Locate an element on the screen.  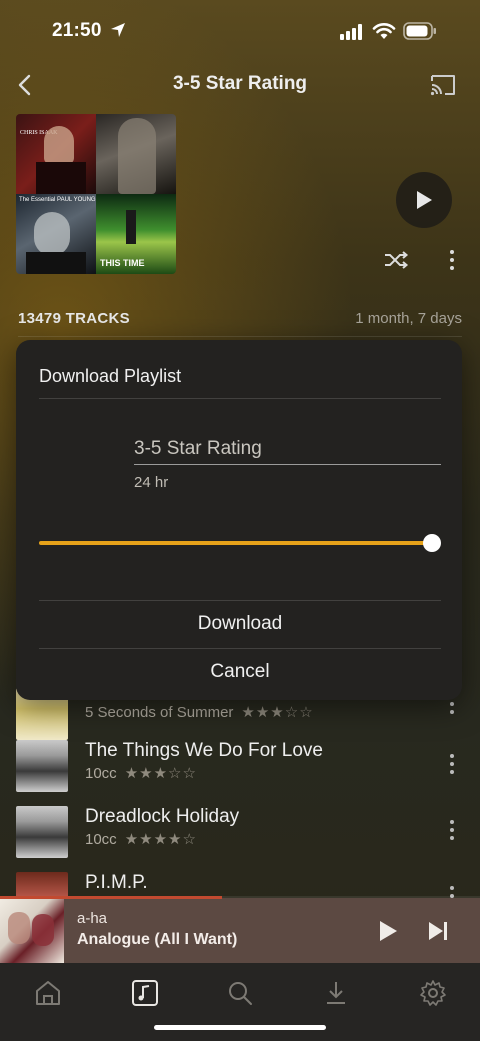
search-icon is located at coordinates (240, 993).